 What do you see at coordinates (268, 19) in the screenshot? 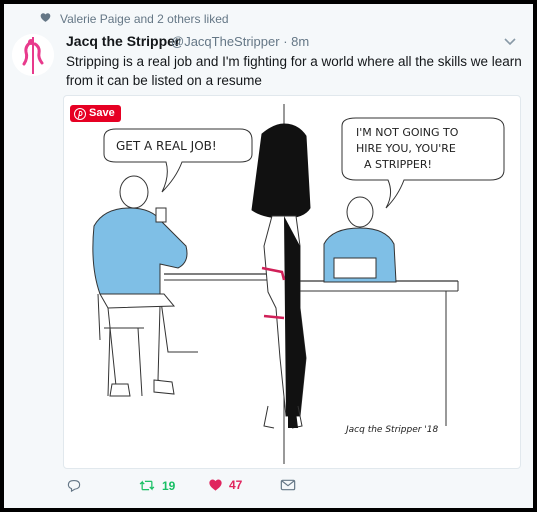
I see `social-context: Valerie Paige and 2 others liked` at bounding box center [268, 19].